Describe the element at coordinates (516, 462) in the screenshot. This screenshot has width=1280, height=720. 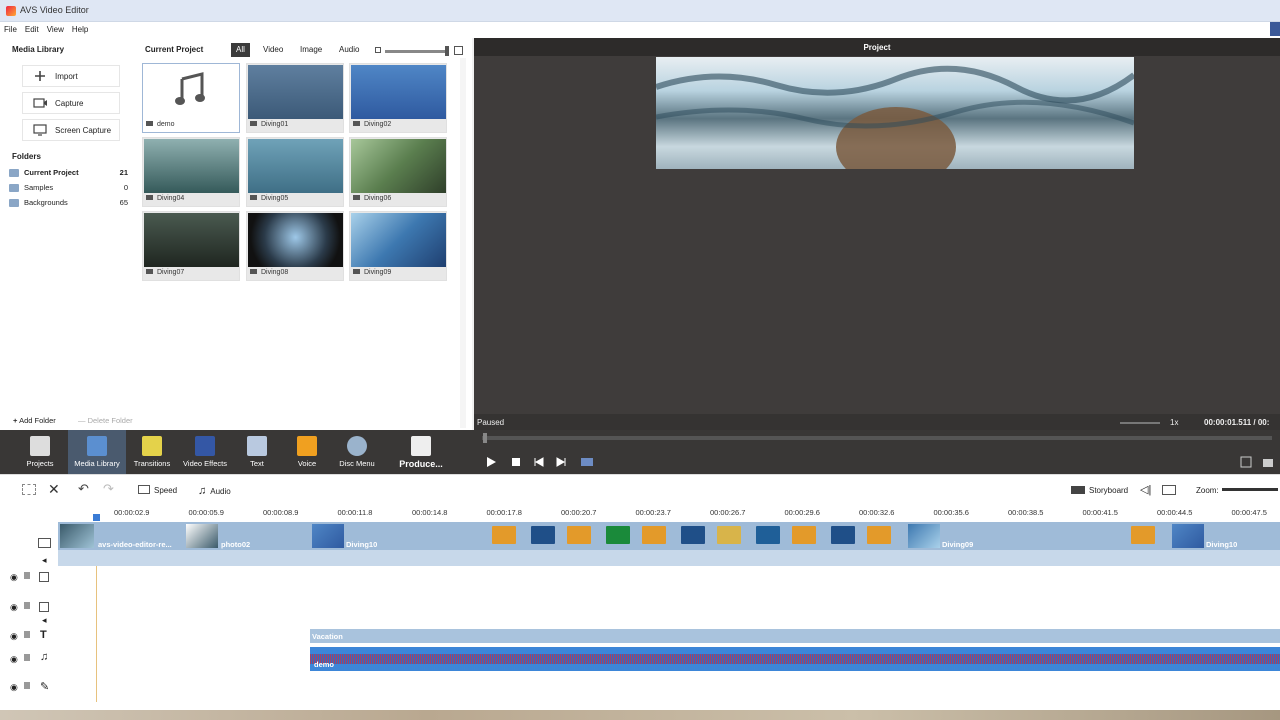
I see `stop-icon` at that location.